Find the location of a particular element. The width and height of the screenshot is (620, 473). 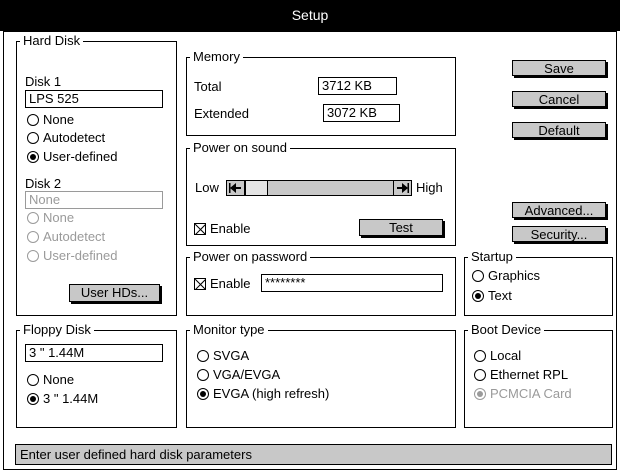

monitor-type-legend: Monitor type is located at coordinates (229, 330).